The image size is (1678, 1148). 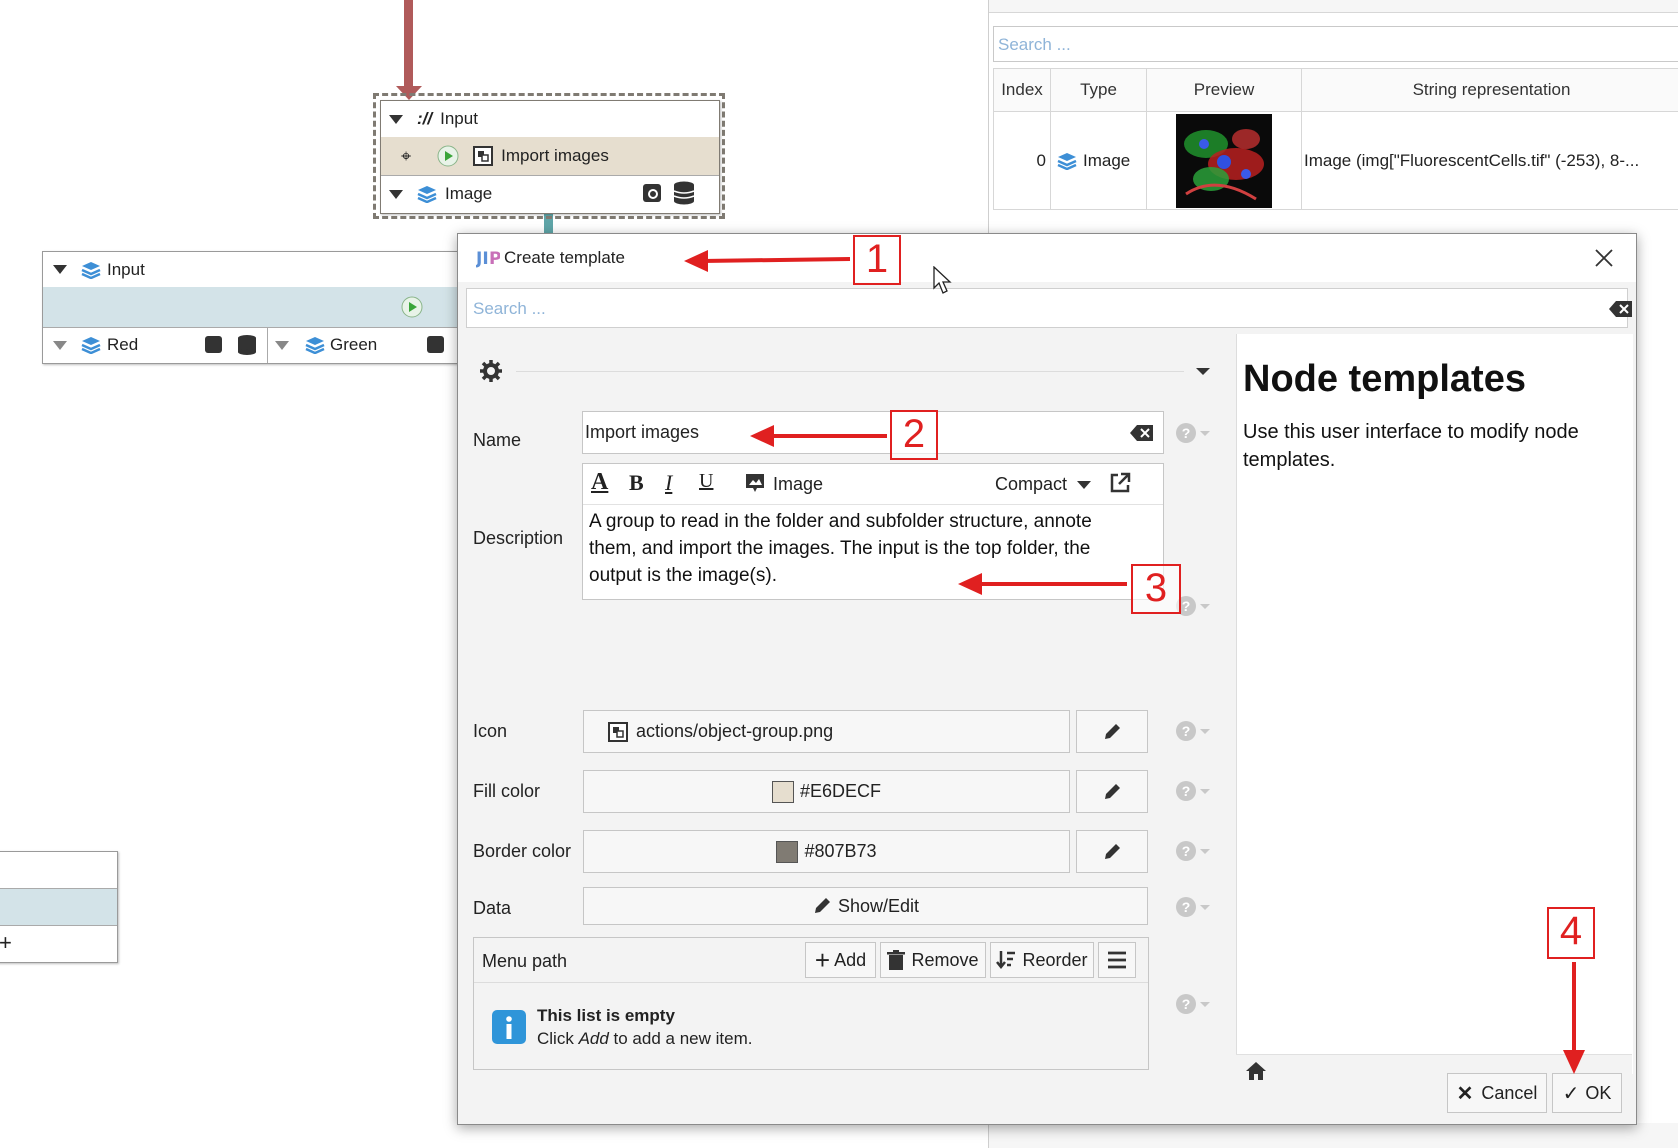 I want to click on annotation-label-3: 3, so click(x=1156, y=589).